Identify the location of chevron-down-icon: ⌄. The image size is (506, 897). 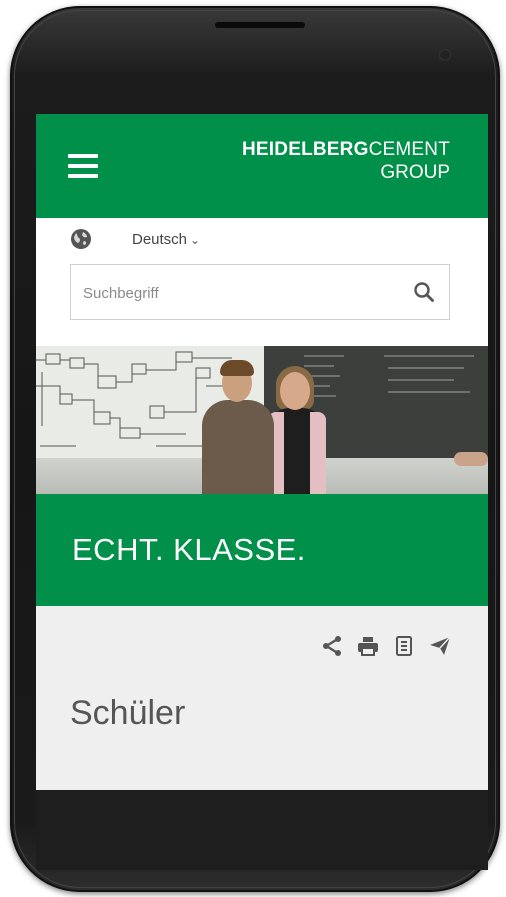
(195, 240).